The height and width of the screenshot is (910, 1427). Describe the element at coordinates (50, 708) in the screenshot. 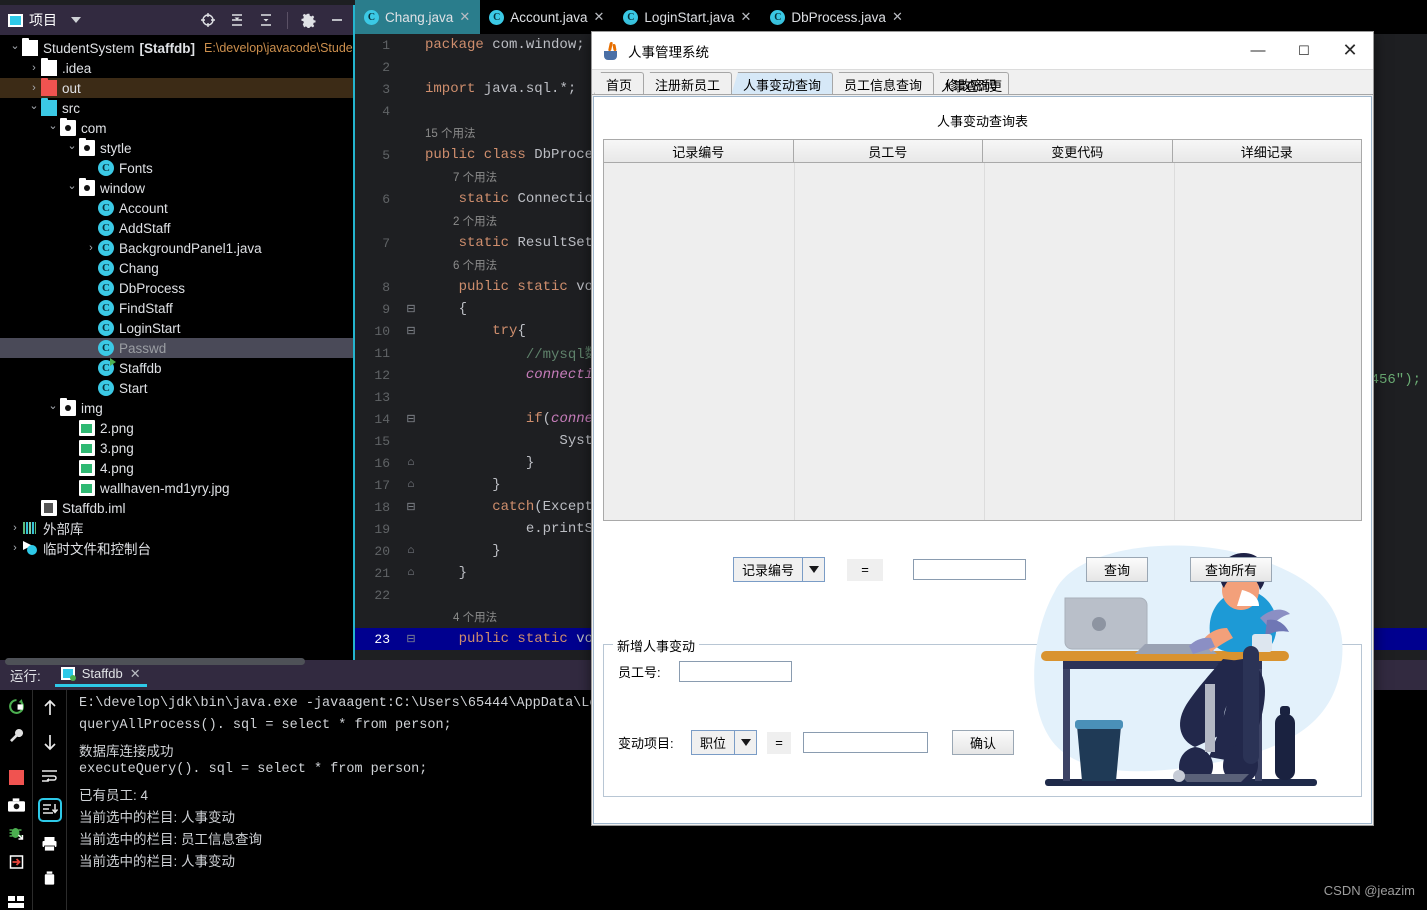

I see `scroll-up-icon` at that location.